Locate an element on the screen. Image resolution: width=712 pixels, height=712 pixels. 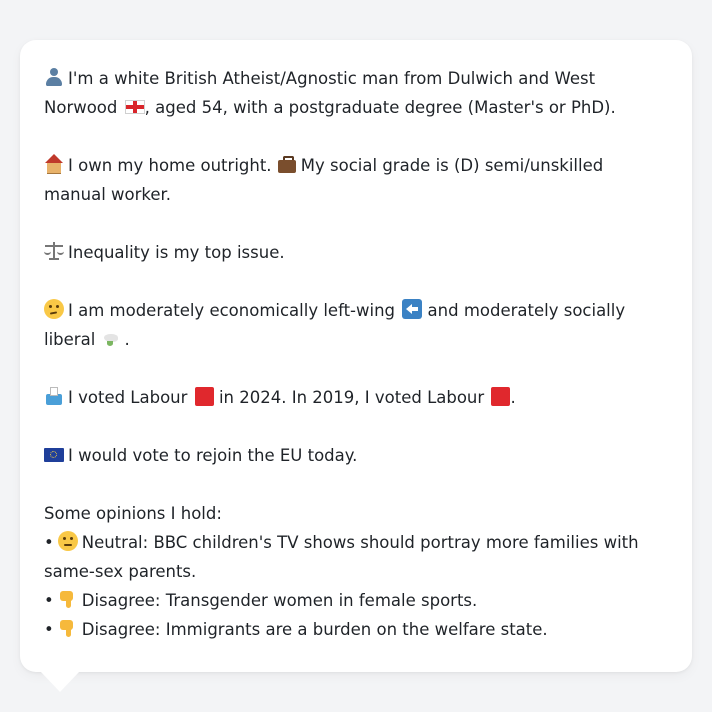
eu-text: I would vote to rejoin the EU today. is located at coordinates (213, 455).